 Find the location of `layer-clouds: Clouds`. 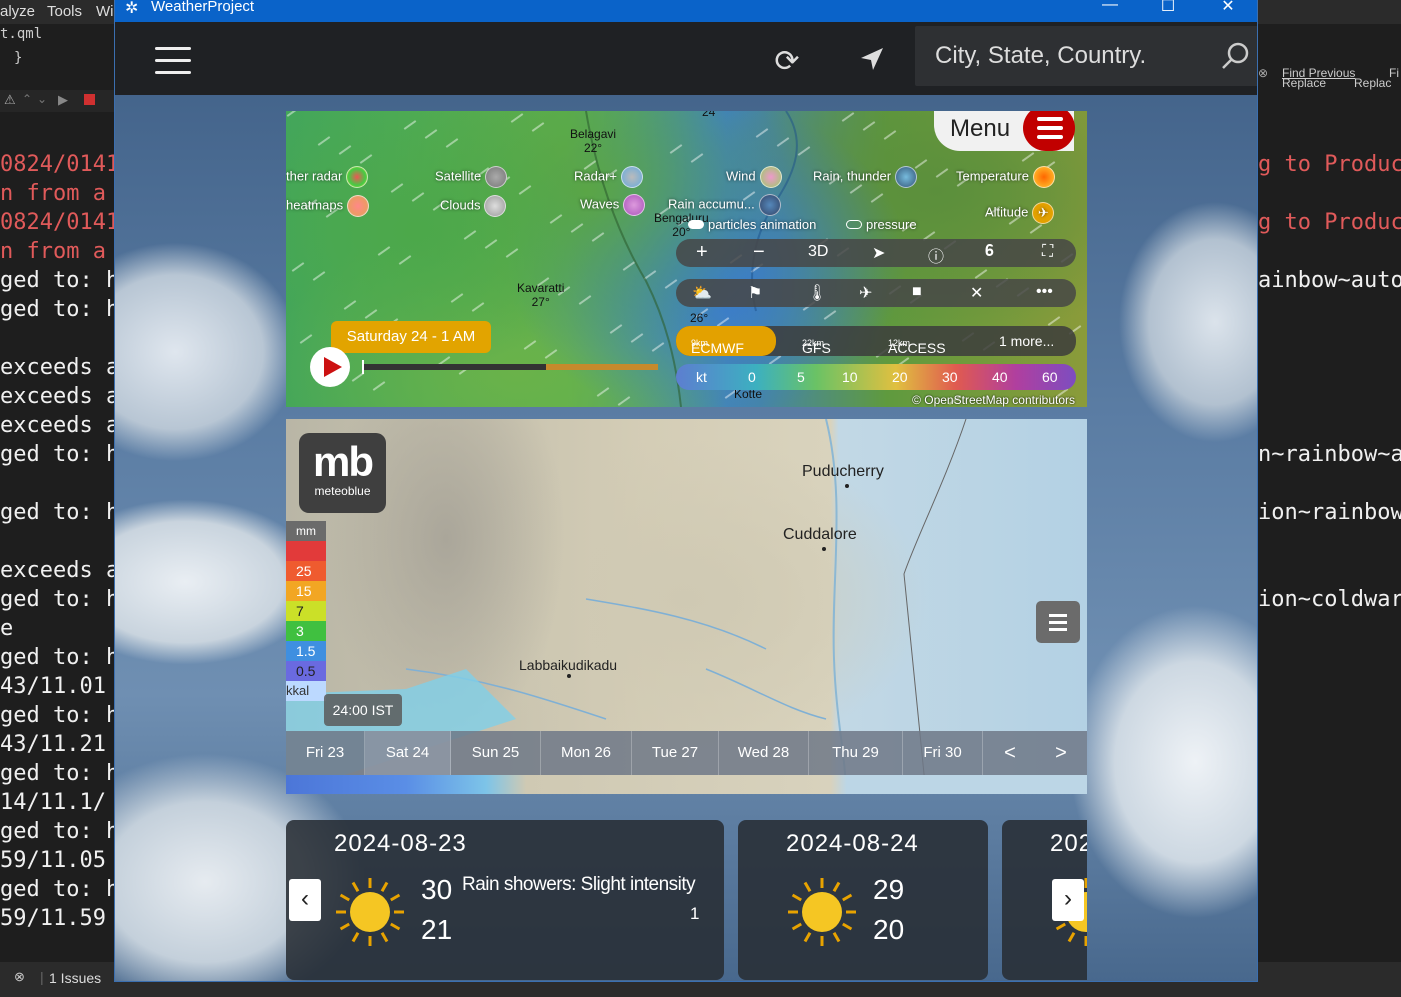

layer-clouds: Clouds is located at coordinates (473, 206).